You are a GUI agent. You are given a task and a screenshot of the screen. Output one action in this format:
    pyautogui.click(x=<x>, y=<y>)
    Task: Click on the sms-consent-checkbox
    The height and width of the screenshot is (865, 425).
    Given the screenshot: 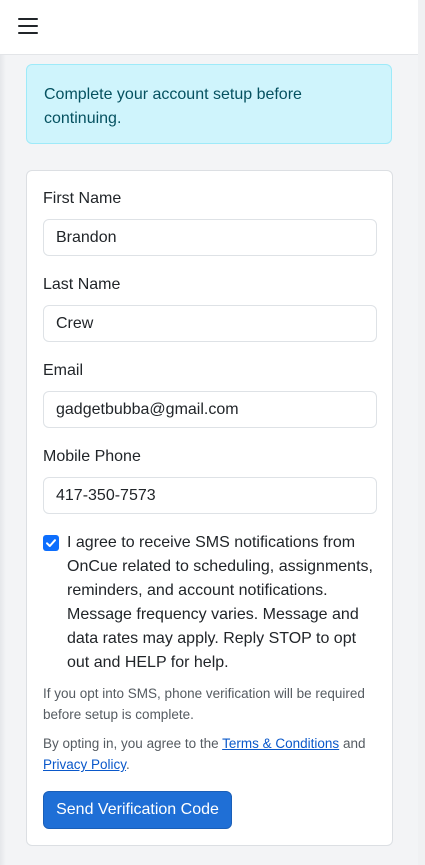 What is the action you would take?
    pyautogui.click(x=51, y=543)
    